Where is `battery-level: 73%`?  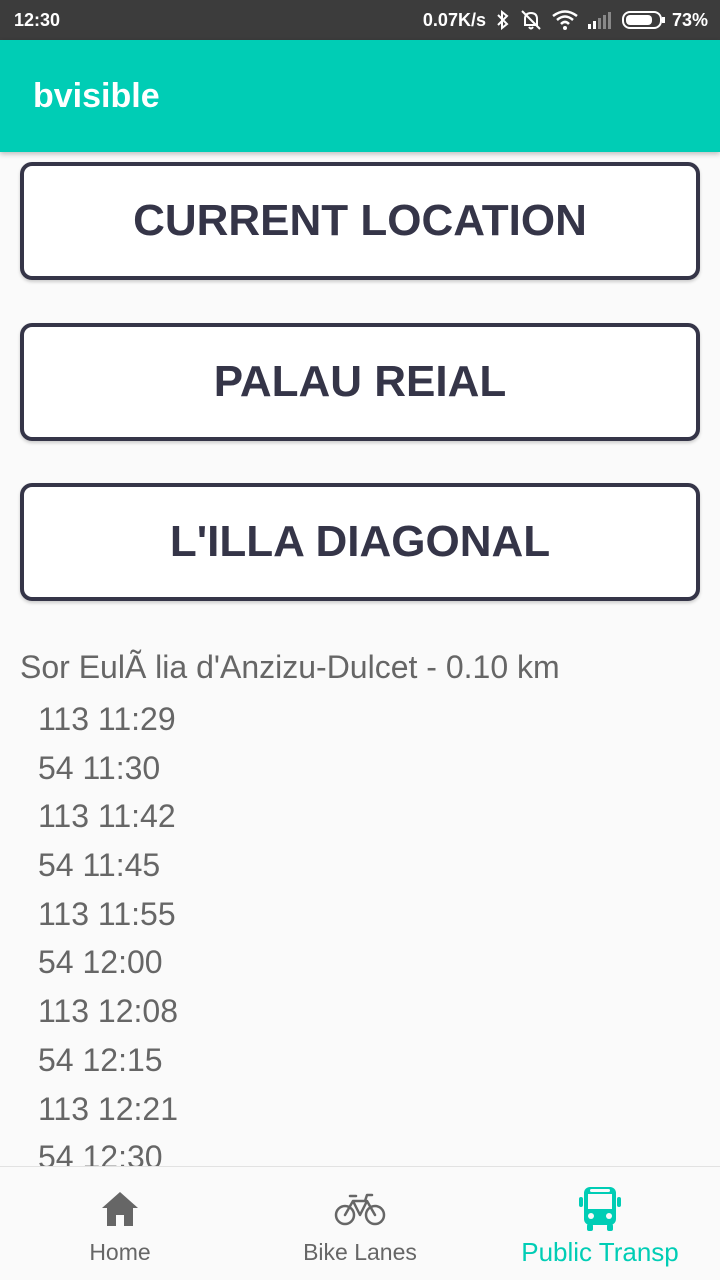 battery-level: 73% is located at coordinates (689, 19).